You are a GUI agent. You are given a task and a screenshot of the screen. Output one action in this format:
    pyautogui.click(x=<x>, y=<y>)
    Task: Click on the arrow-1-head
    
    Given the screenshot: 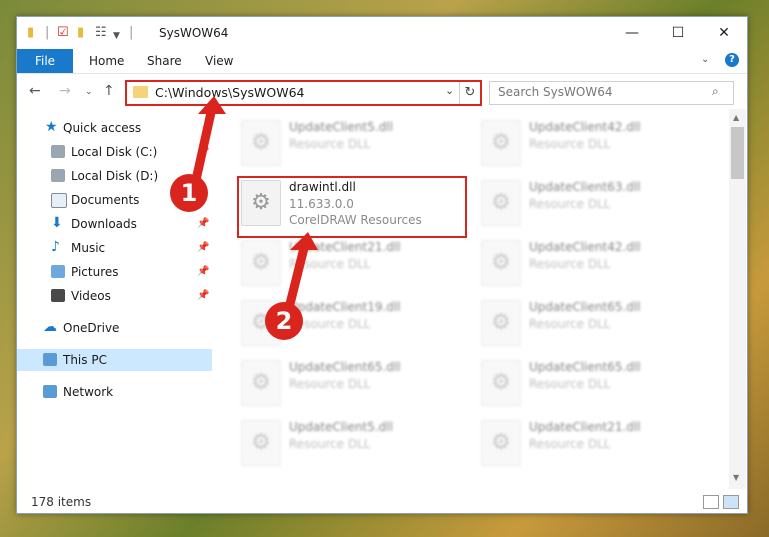 What is the action you would take?
    pyautogui.click(x=212, y=105)
    